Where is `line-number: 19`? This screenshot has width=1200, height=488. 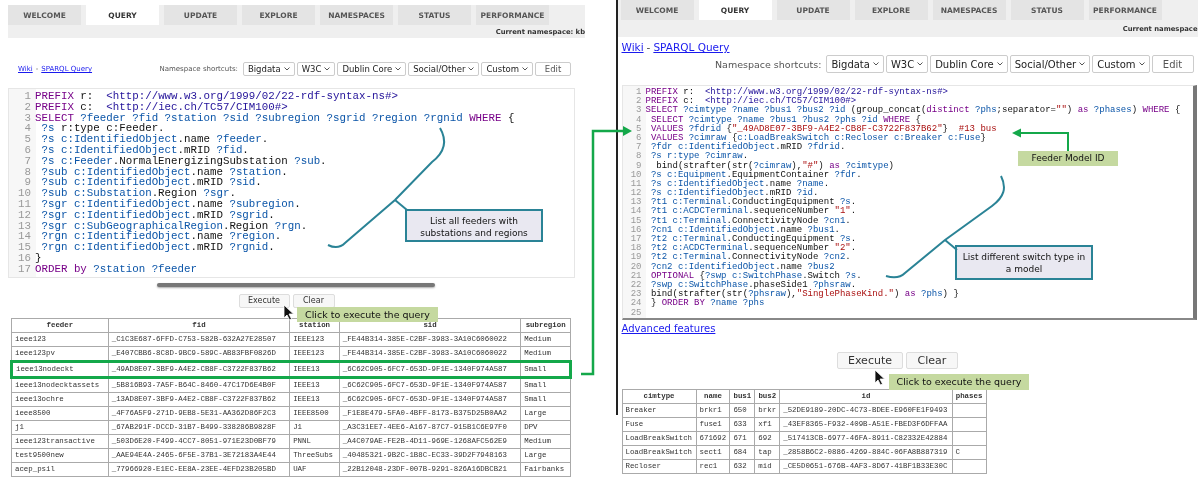
line-number: 19 is located at coordinates (636, 258).